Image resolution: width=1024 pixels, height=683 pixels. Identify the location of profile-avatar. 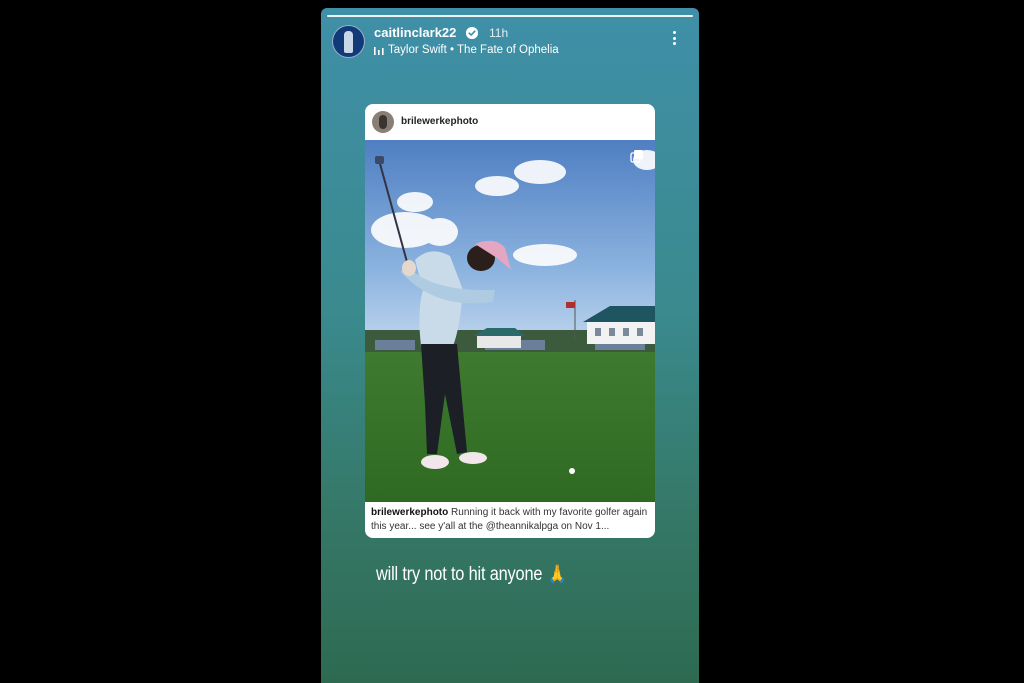
(348, 41).